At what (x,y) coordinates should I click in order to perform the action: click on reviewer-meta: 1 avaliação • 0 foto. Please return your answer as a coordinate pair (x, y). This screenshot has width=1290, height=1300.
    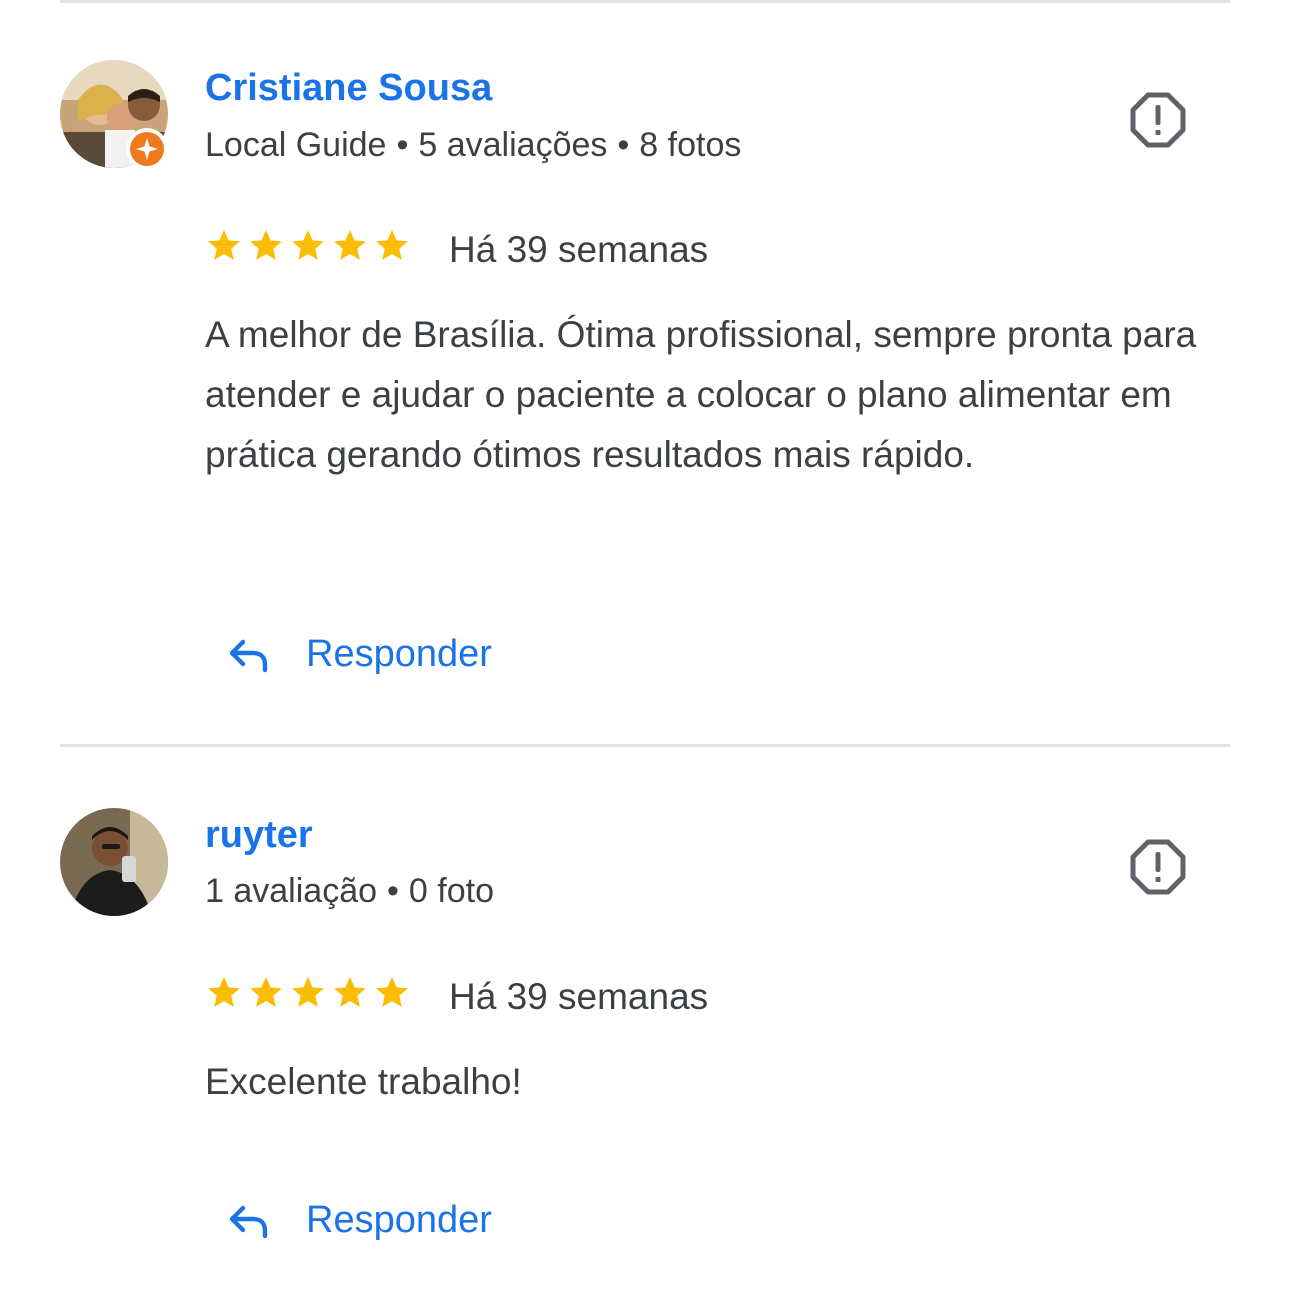
    Looking at the image, I should click on (349, 891).